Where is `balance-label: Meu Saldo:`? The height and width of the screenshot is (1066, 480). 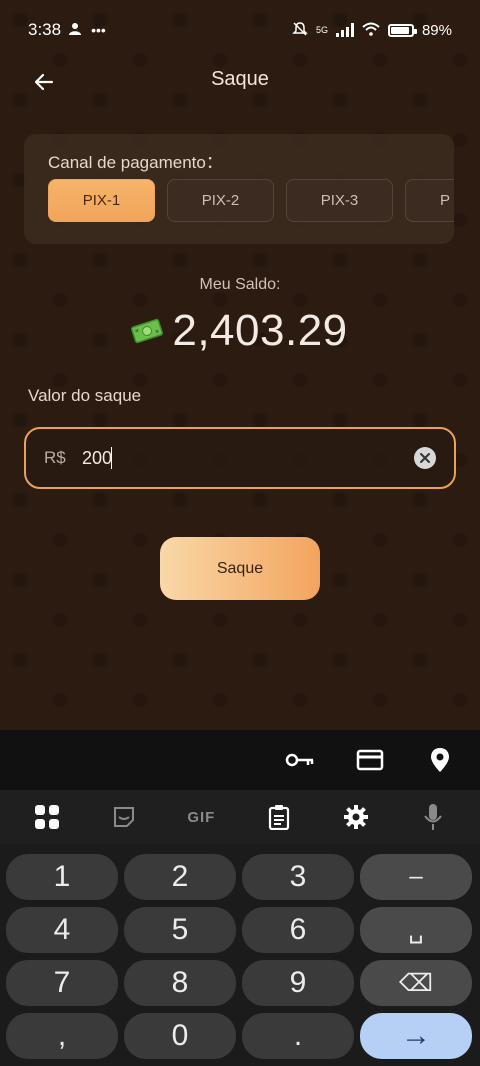 balance-label: Meu Saldo: is located at coordinates (240, 284).